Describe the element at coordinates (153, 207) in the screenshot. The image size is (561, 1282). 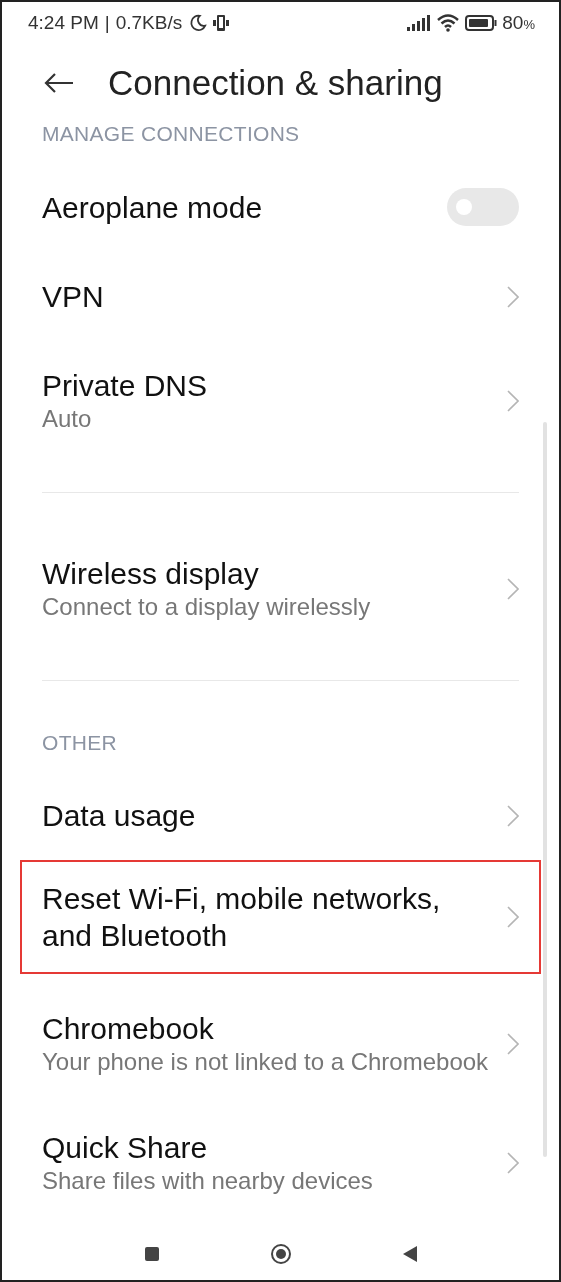
I see `row-title: Aeroplane mode` at that location.